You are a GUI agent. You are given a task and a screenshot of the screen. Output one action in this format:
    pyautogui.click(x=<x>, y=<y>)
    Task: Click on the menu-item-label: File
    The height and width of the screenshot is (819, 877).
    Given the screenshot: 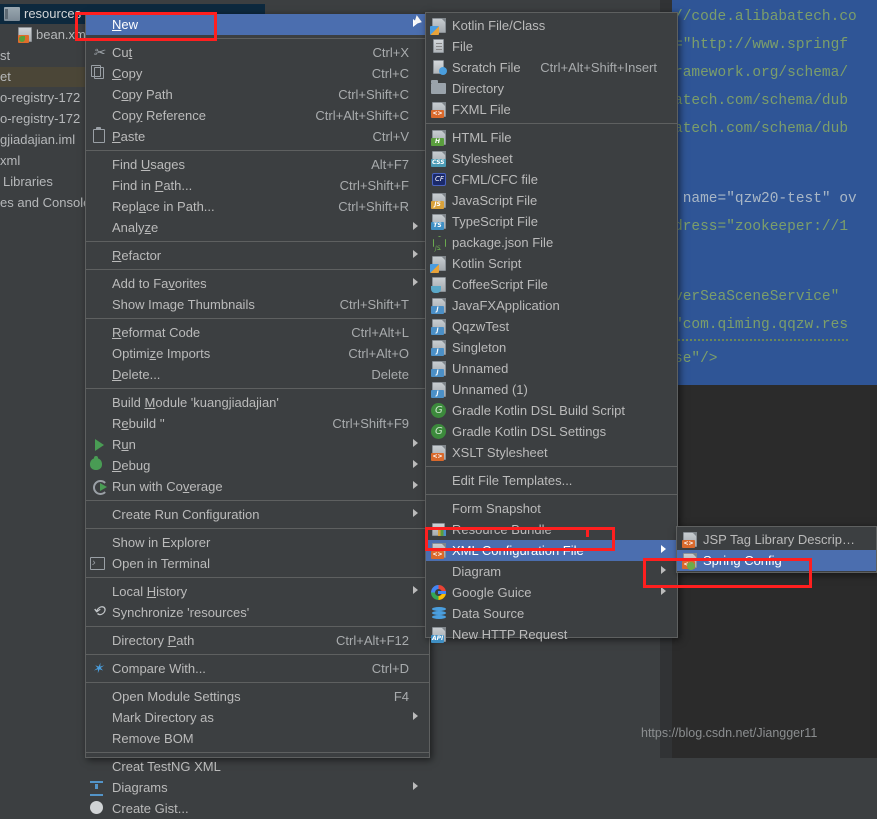 What is the action you would take?
    pyautogui.click(x=462, y=46)
    